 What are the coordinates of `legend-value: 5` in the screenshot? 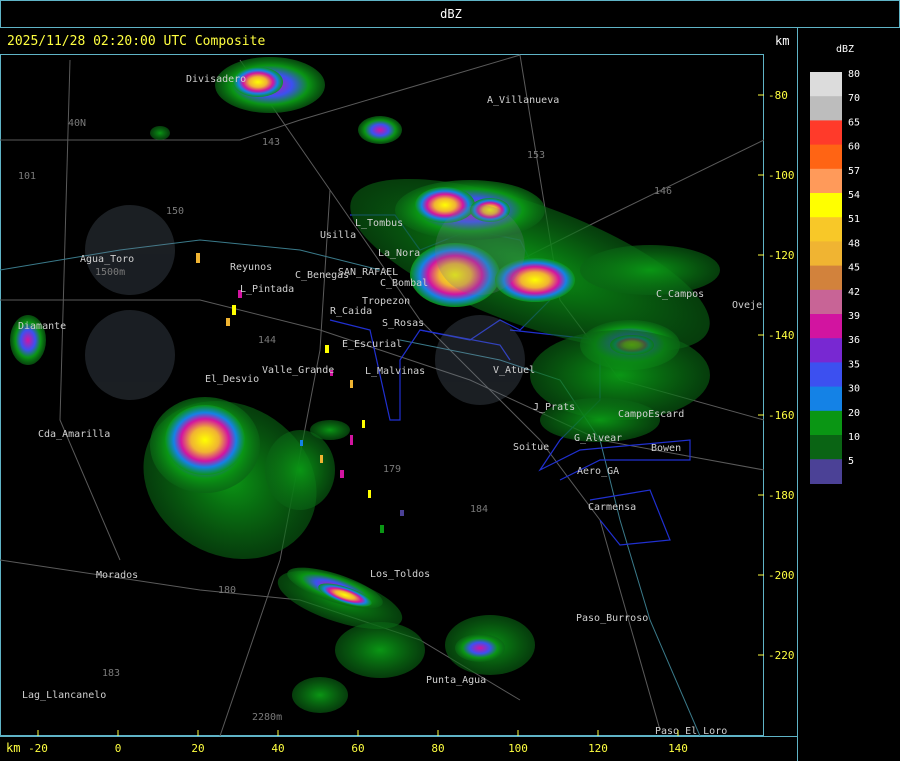 It's located at (851, 461).